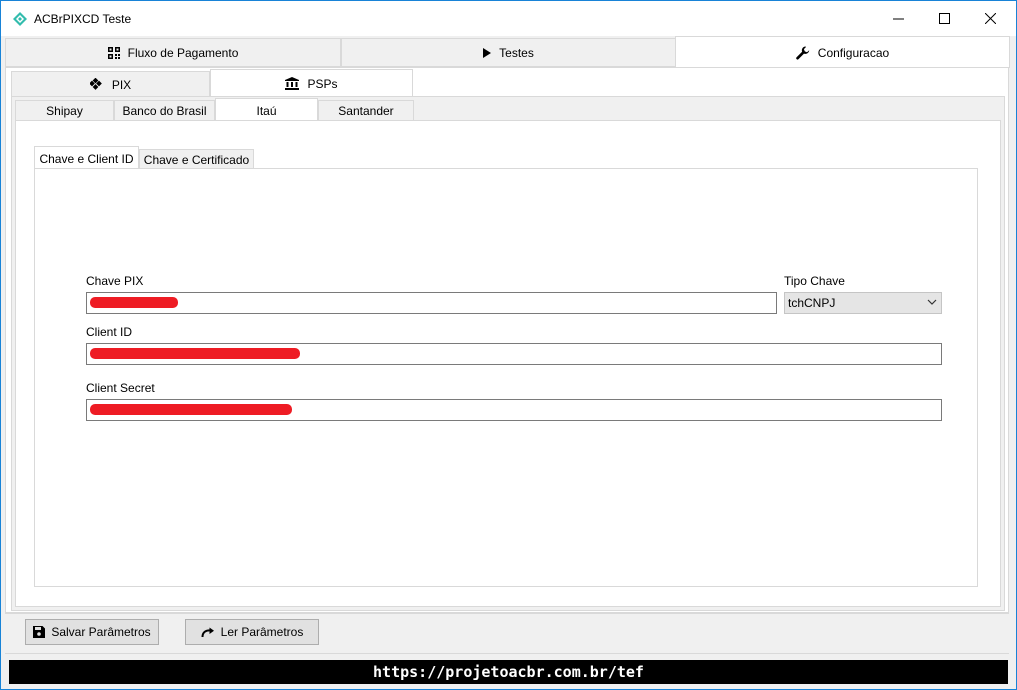  I want to click on minimize-icon, so click(898, 19).